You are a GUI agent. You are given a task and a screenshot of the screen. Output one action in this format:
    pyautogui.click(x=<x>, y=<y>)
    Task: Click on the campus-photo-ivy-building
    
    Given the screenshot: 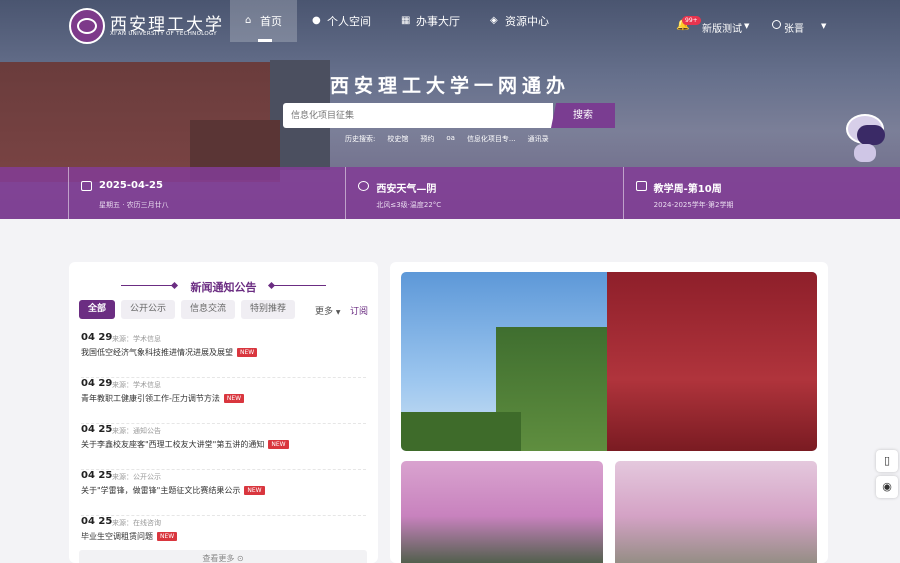 What is the action you would take?
    pyautogui.click(x=609, y=361)
    